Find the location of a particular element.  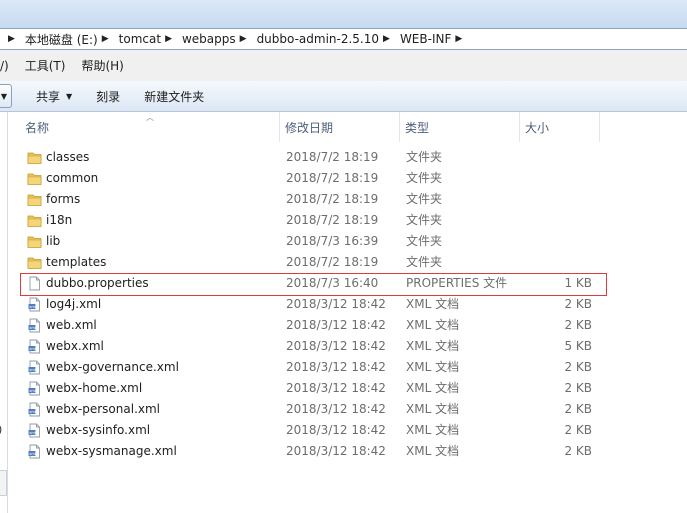

file-row: xml web.xml 2018/3/12 18:42 XML 文档 2 KB is located at coordinates (343, 325).